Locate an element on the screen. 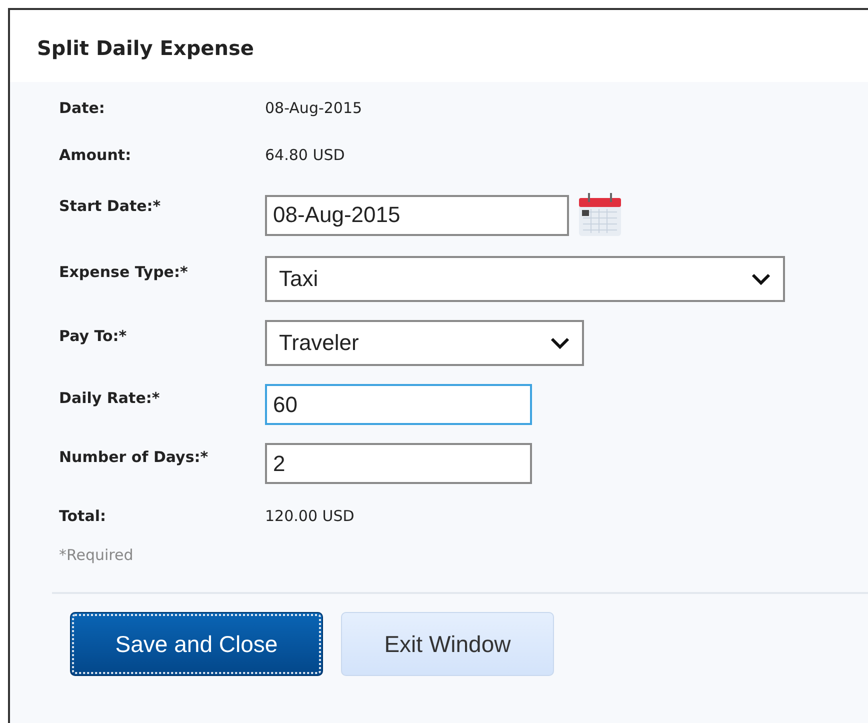 Image resolution: width=868 pixels, height=723 pixels. exit-button: Exit Window is located at coordinates (447, 644).